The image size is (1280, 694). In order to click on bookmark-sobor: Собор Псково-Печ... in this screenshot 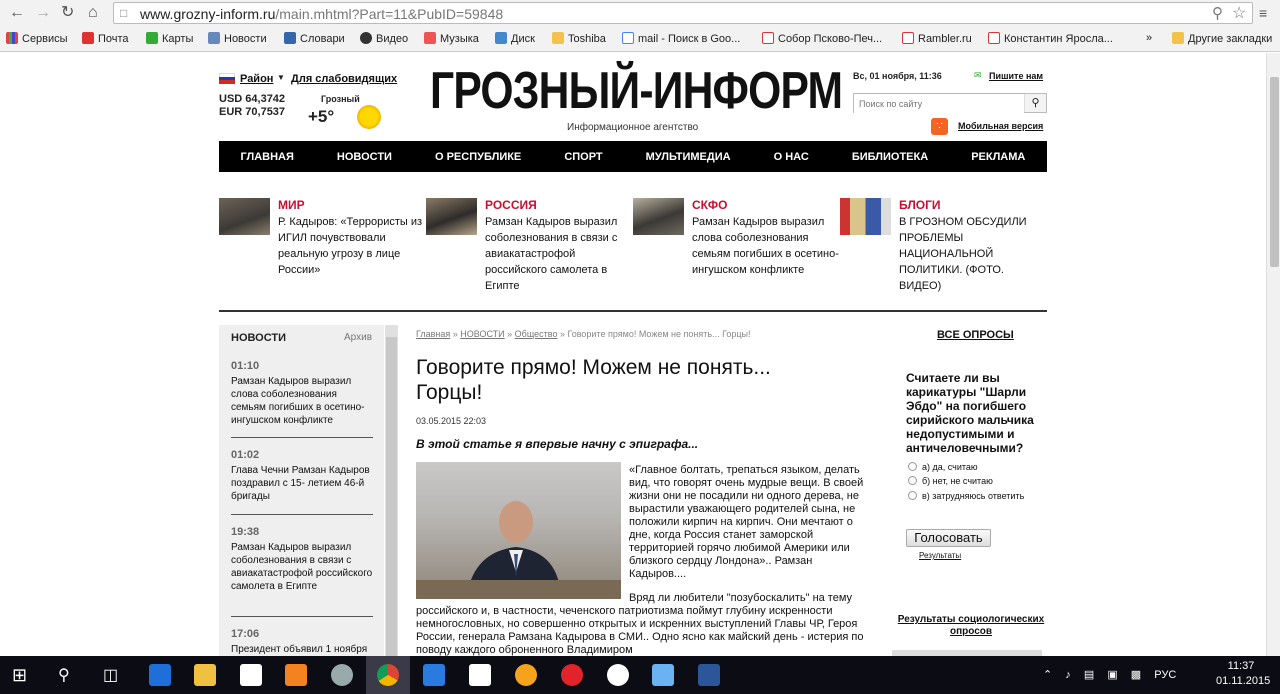, I will do `click(822, 38)`.